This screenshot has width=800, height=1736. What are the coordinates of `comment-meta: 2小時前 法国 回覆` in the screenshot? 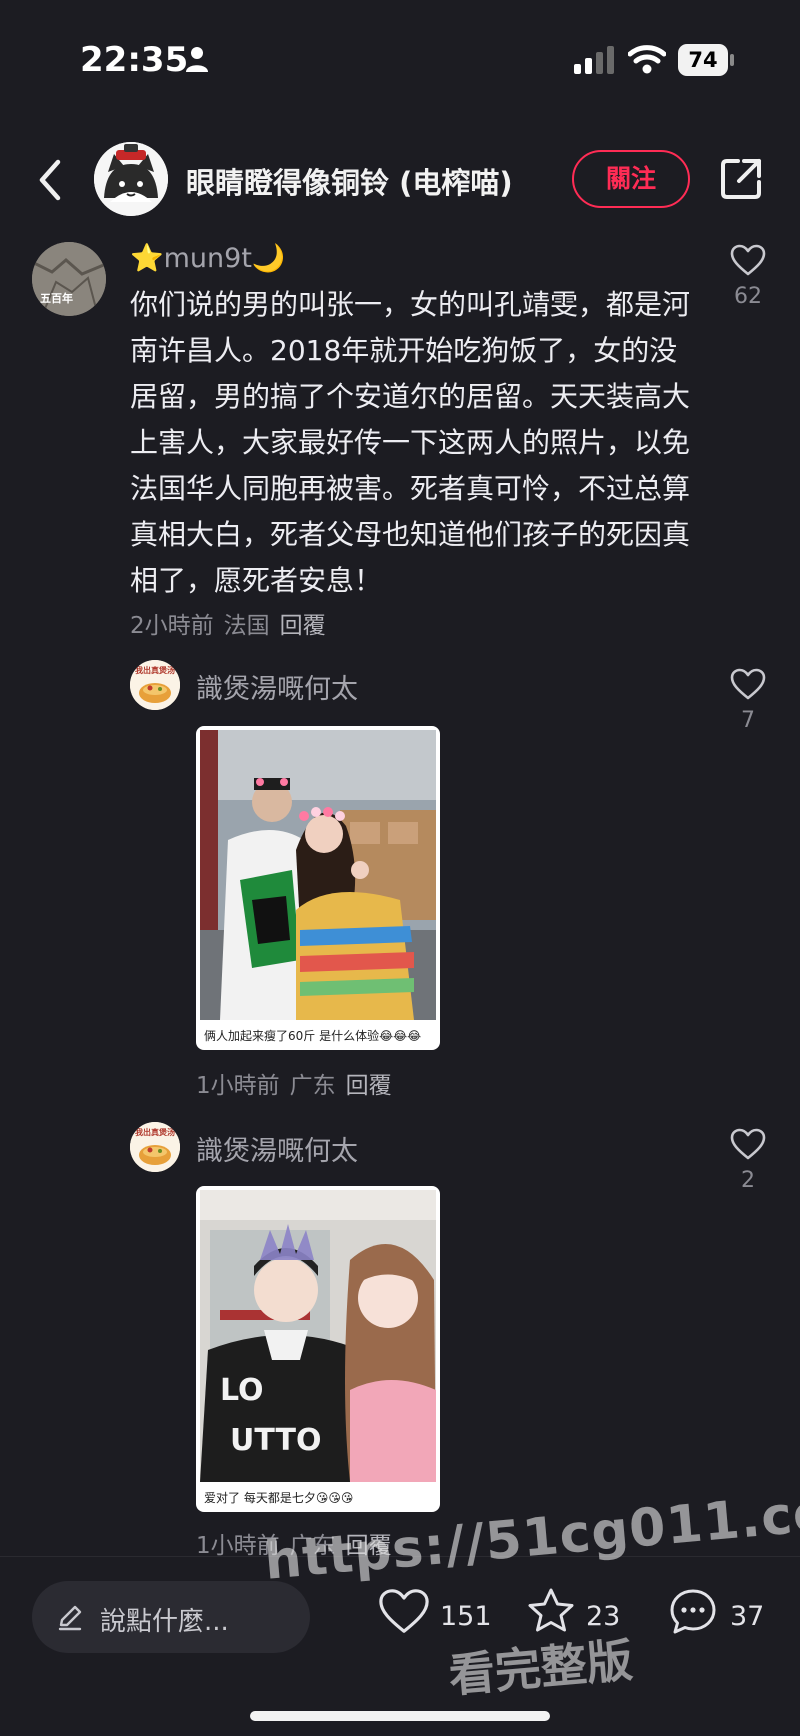 It's located at (233, 623).